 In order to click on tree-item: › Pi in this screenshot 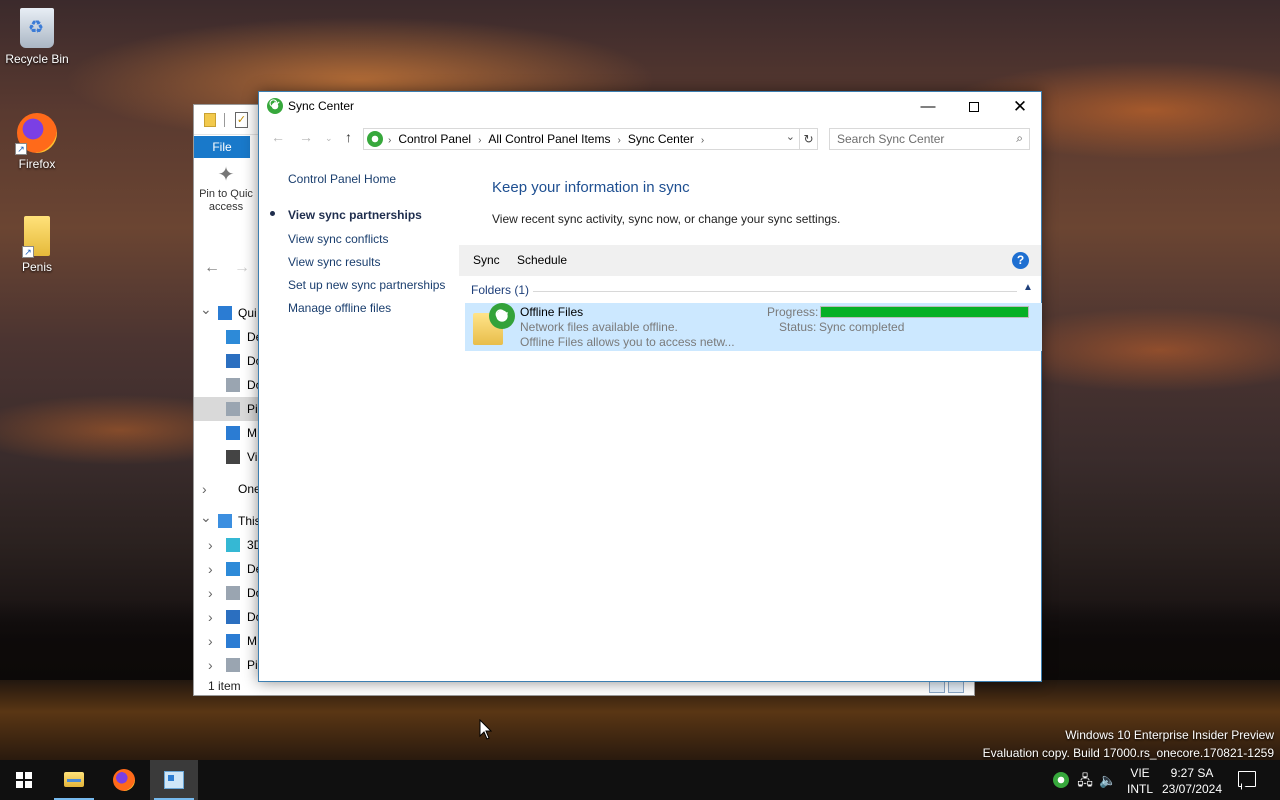, I will do `click(227, 665)`.